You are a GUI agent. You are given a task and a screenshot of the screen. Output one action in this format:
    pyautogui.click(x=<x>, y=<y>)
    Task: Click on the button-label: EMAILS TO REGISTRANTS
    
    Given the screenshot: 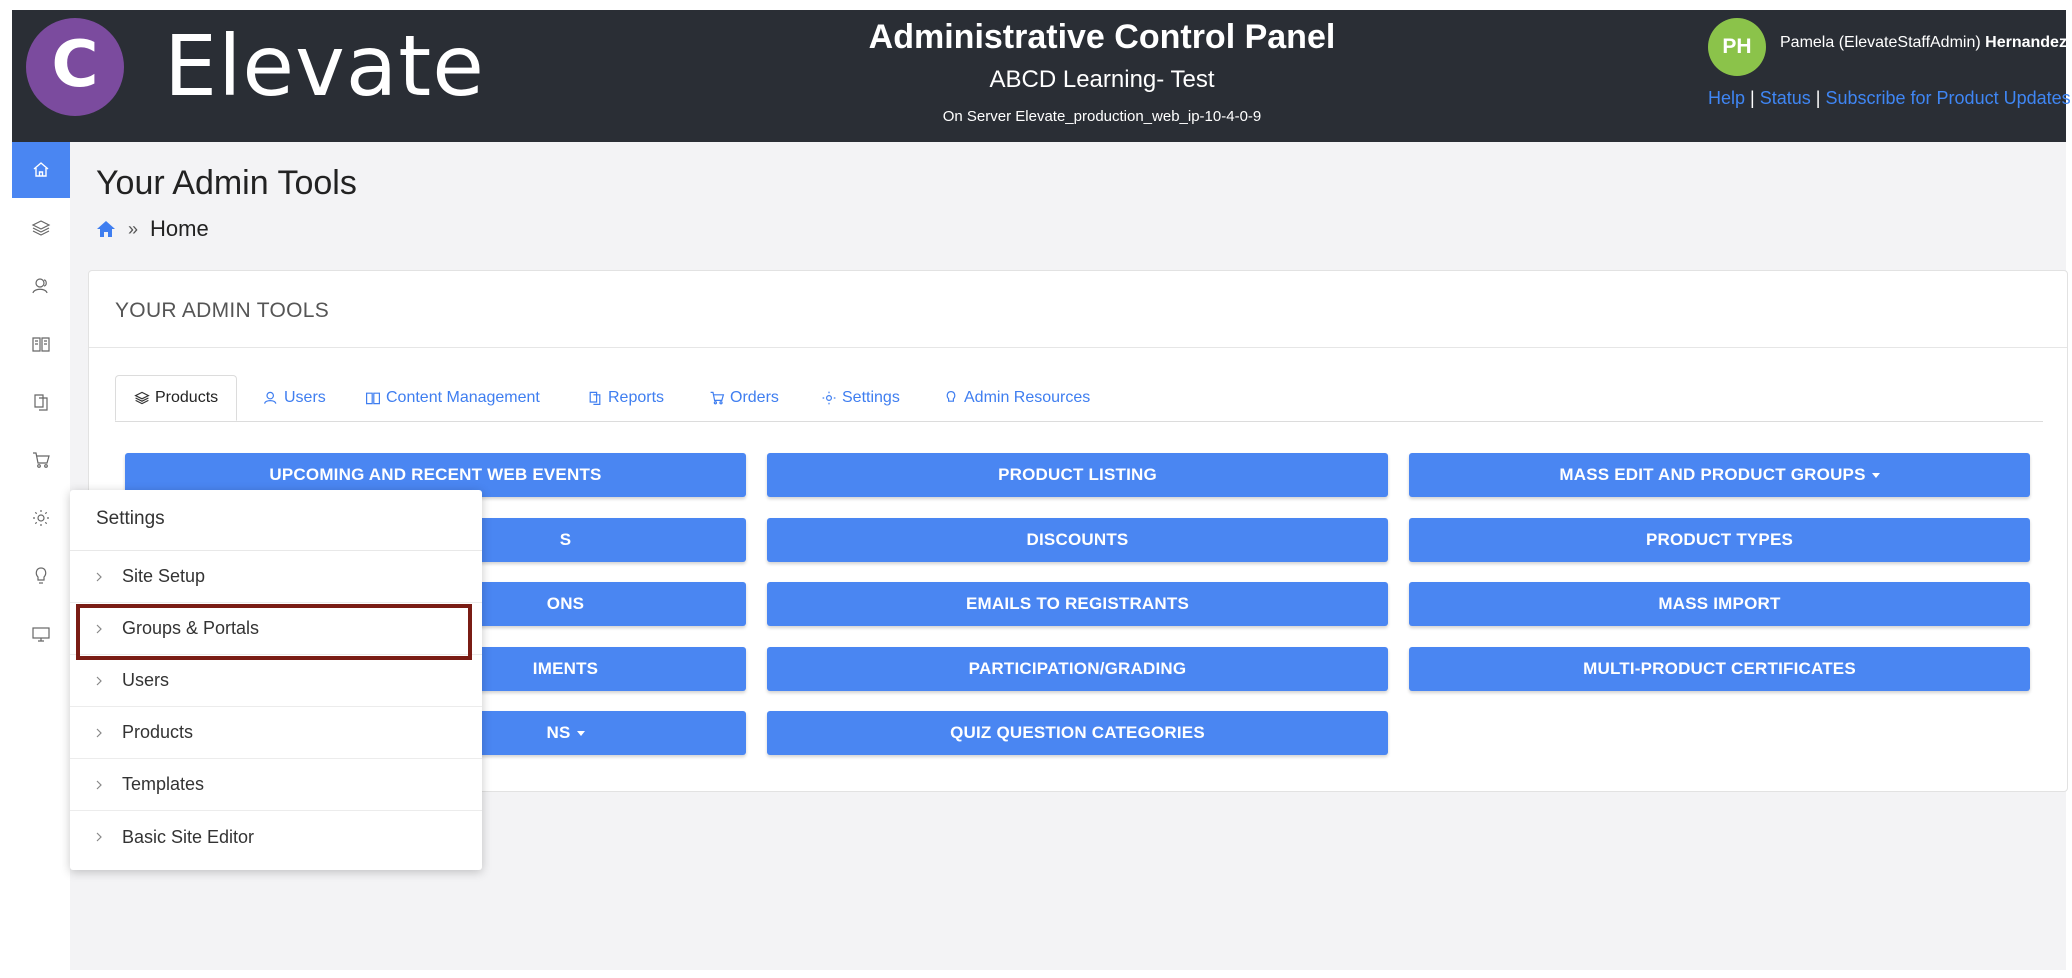 What is the action you would take?
    pyautogui.click(x=1077, y=603)
    